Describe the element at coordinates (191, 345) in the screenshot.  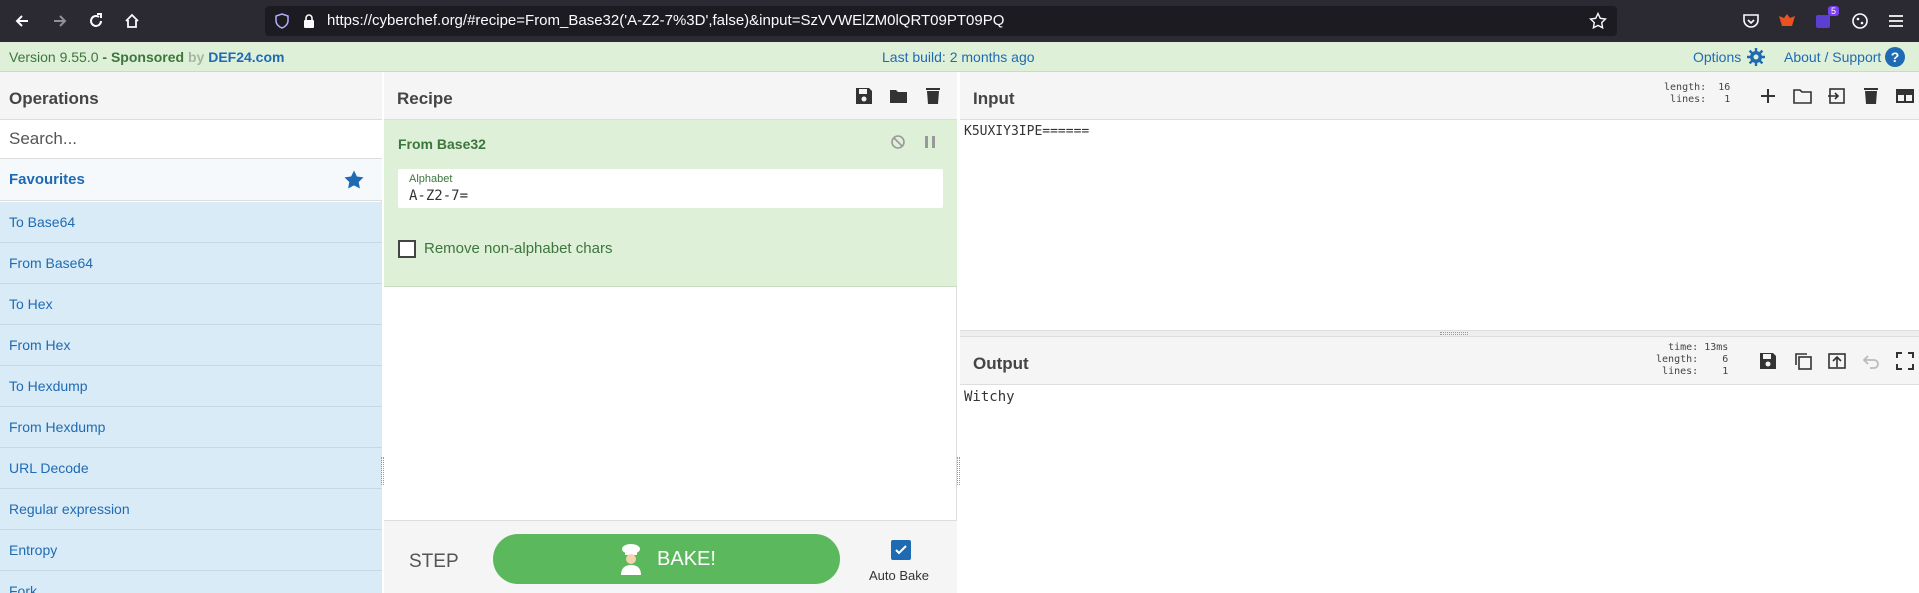
I see `operation-item: From Hex` at that location.